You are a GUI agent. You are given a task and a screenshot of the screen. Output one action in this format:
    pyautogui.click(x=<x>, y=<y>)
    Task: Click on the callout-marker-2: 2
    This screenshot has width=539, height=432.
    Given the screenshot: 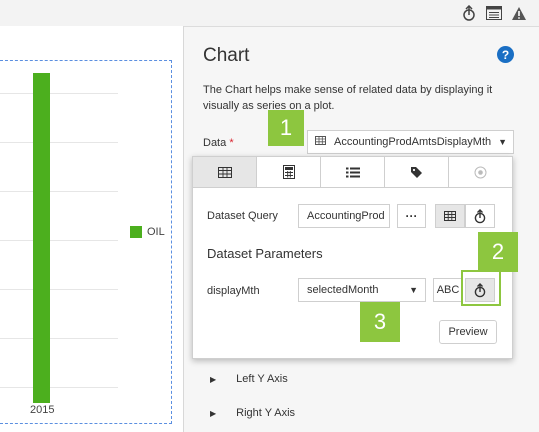 What is the action you would take?
    pyautogui.click(x=498, y=252)
    